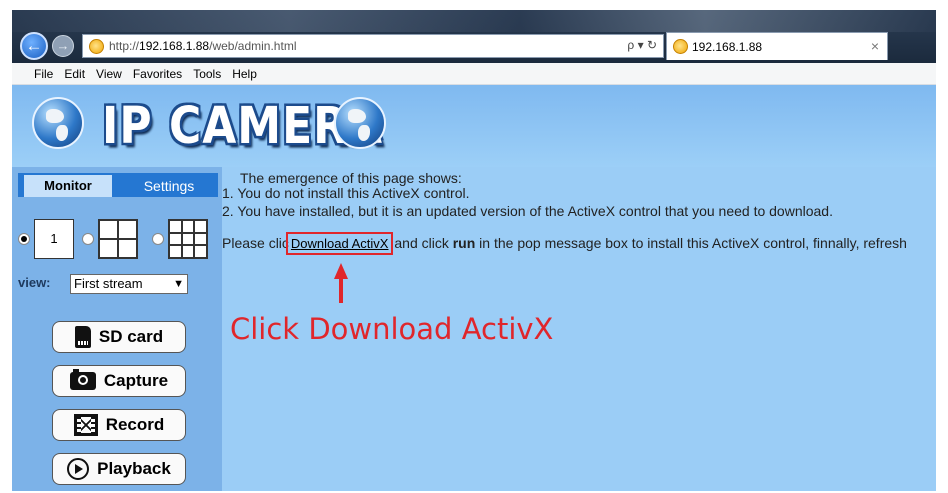  Describe the element at coordinates (188, 239) in the screenshot. I see `layout-9-icon` at that location.